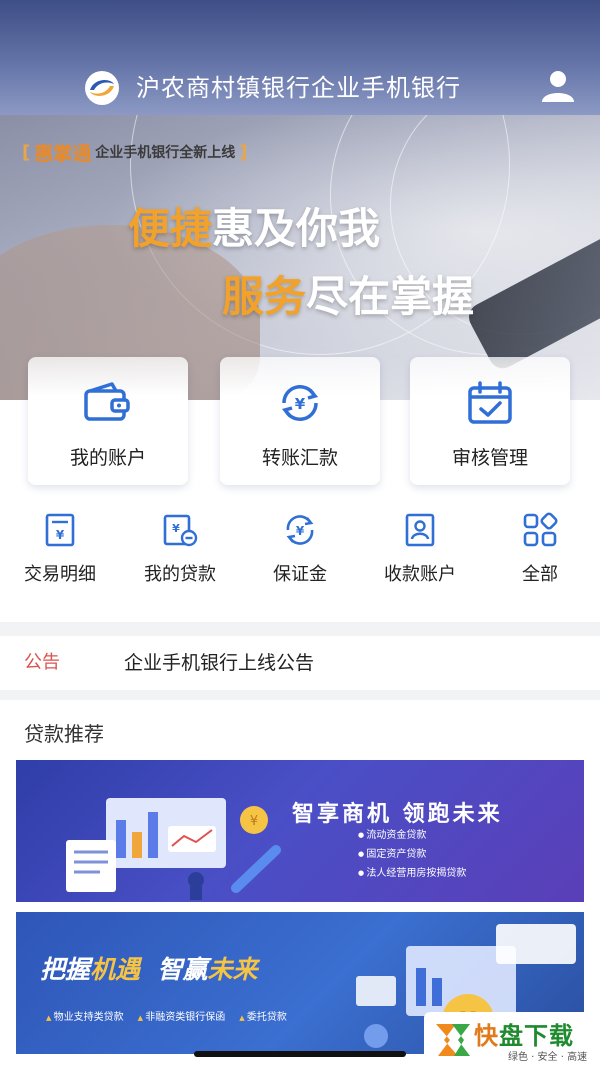  I want to click on deposit-label: 保证金, so click(300, 574).